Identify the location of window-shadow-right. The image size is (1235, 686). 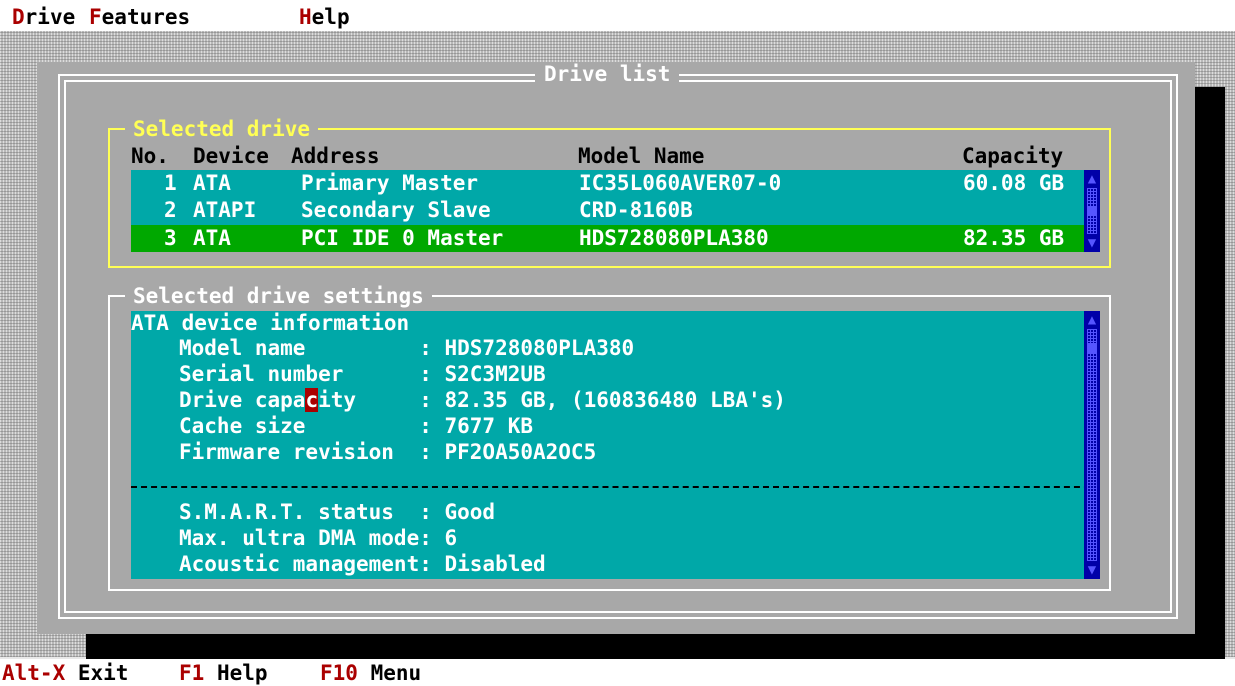
(1210, 360).